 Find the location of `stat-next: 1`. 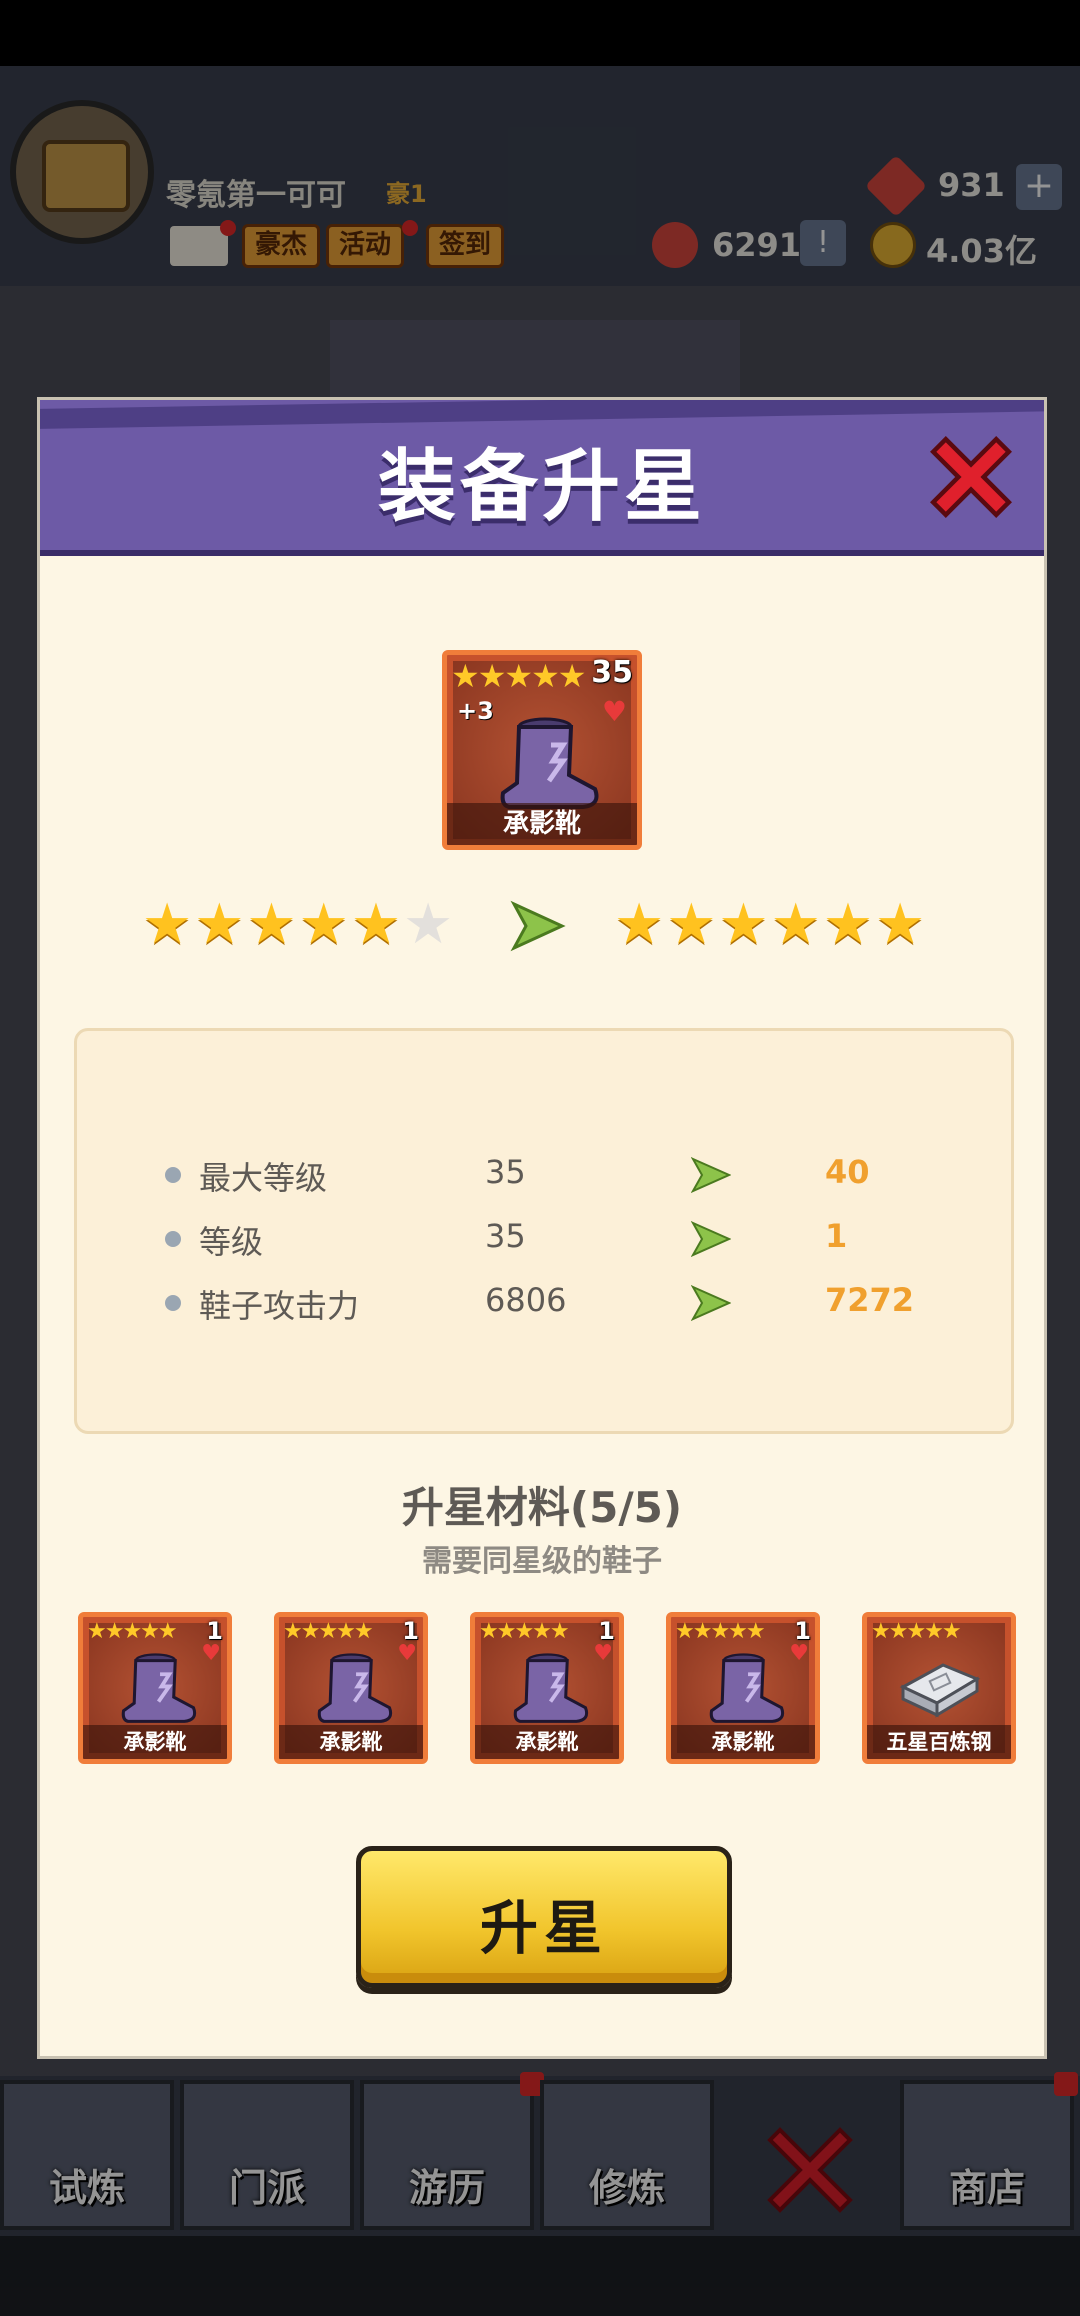

stat-next: 1 is located at coordinates (836, 1236).